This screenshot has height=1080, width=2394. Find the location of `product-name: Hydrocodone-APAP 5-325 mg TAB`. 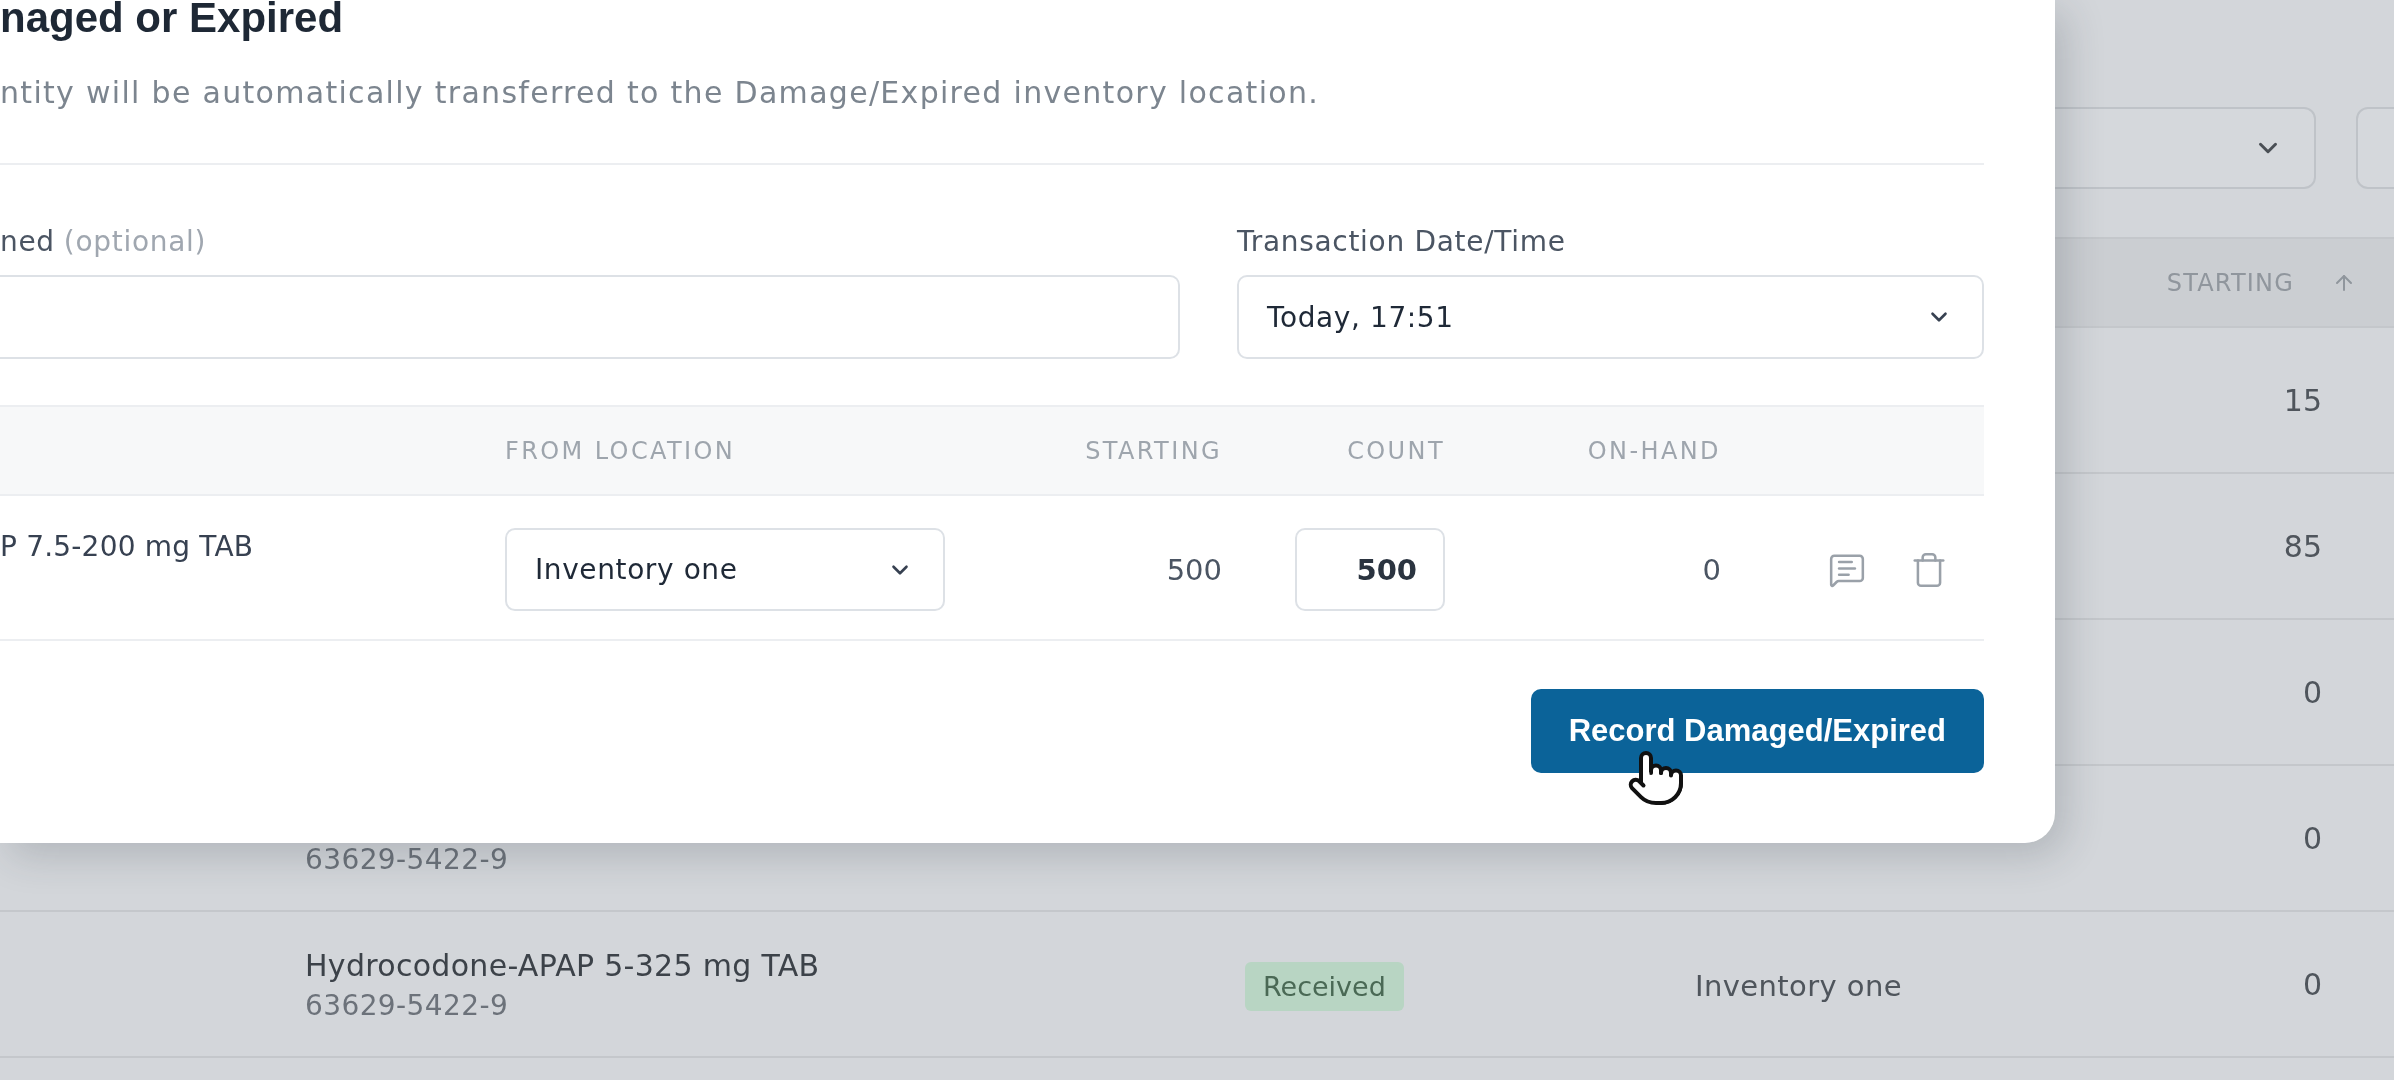

product-name: Hydrocodone-APAP 5-325 mg TAB is located at coordinates (562, 966).